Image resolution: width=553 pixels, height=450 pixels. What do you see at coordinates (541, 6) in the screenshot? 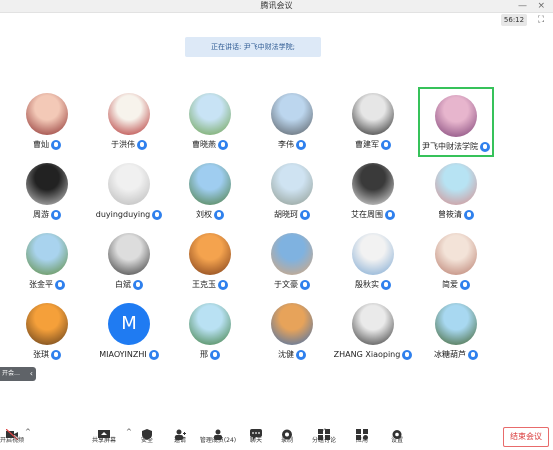
I see `close-button: ×` at bounding box center [541, 6].